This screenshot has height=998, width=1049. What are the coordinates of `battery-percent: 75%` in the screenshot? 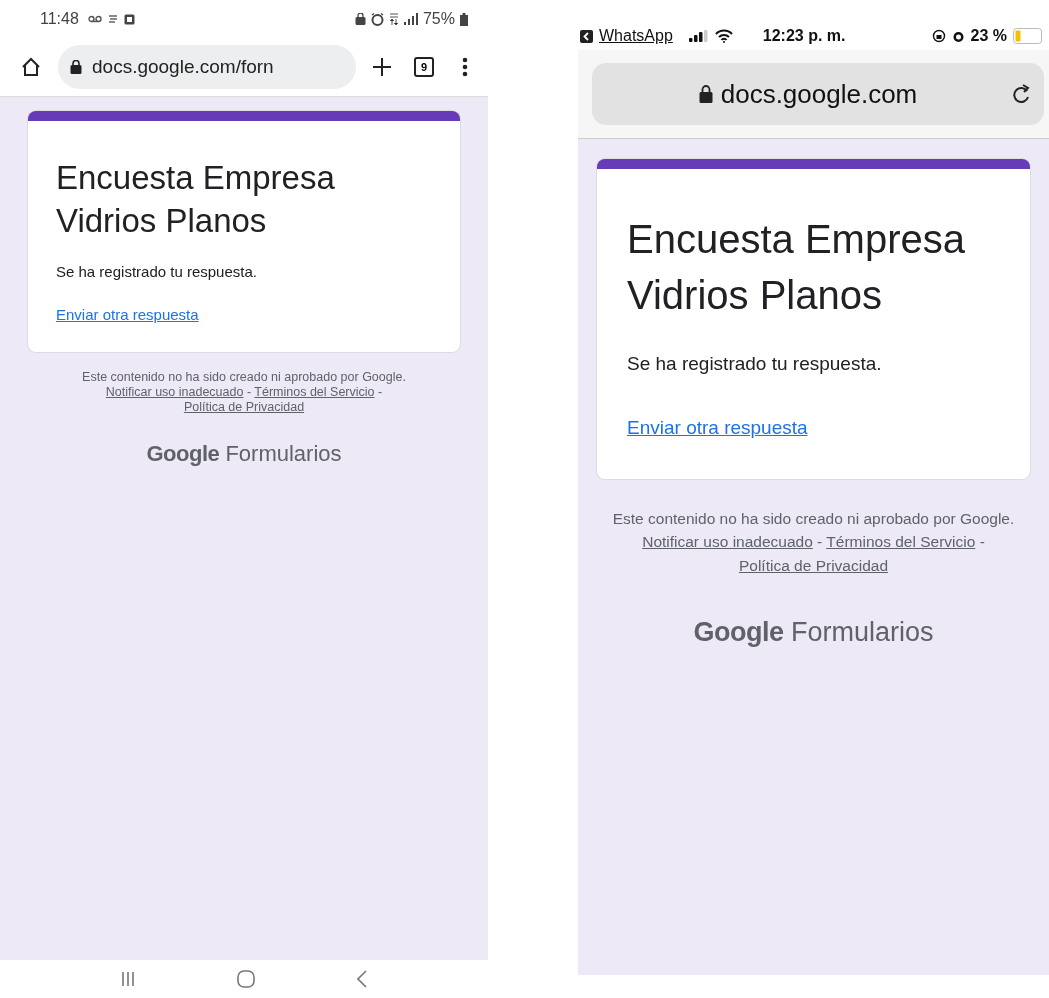 It's located at (438, 19).